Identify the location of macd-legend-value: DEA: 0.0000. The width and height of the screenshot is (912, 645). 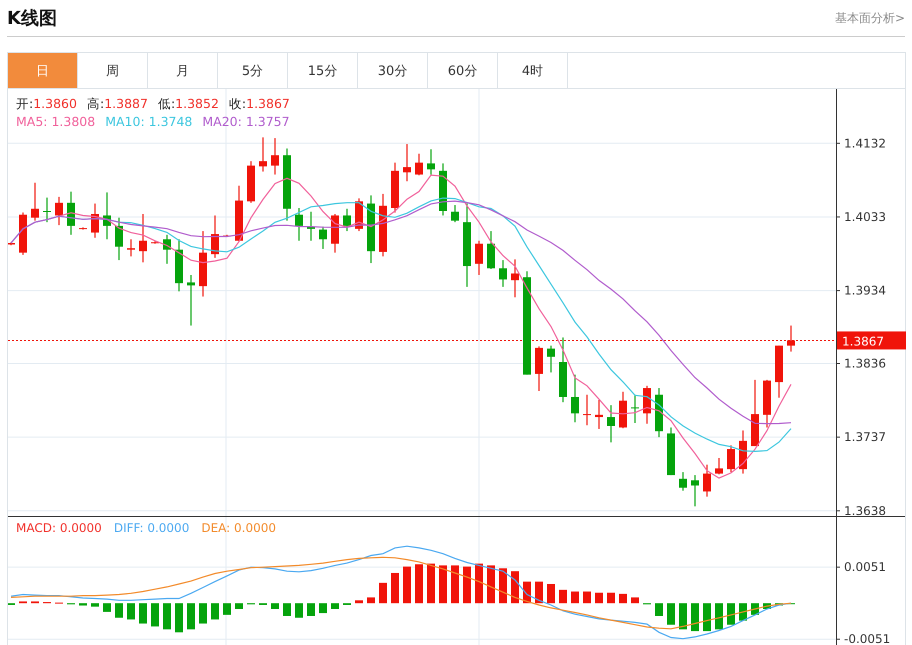
(238, 528).